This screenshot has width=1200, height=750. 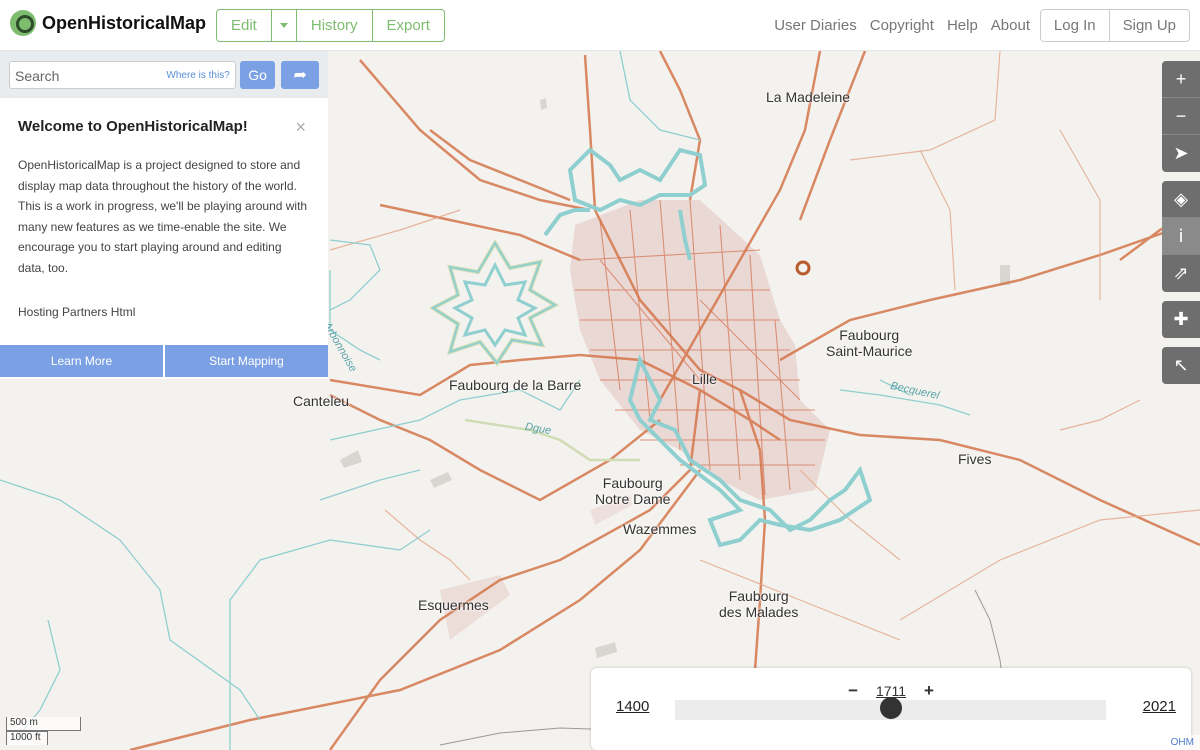 I want to click on scale-bar: 500 m 1000 ft, so click(x=43, y=731).